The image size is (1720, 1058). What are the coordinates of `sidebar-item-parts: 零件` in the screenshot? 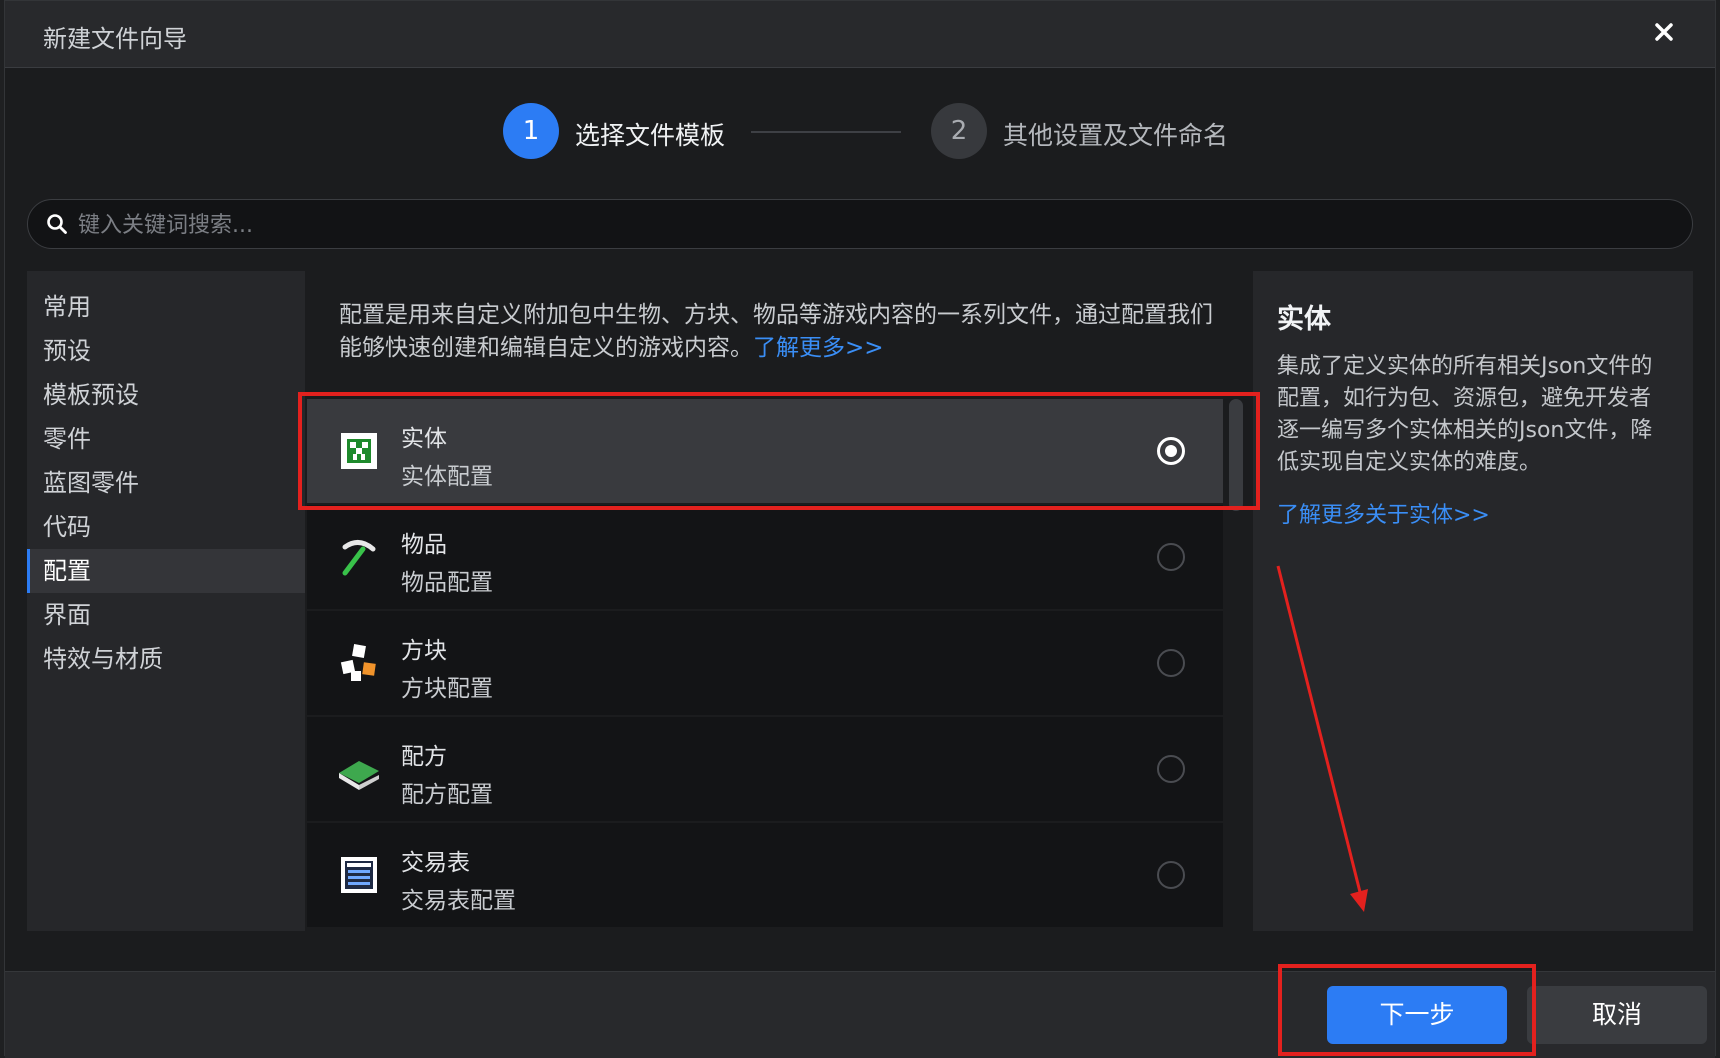 It's located at (166, 439).